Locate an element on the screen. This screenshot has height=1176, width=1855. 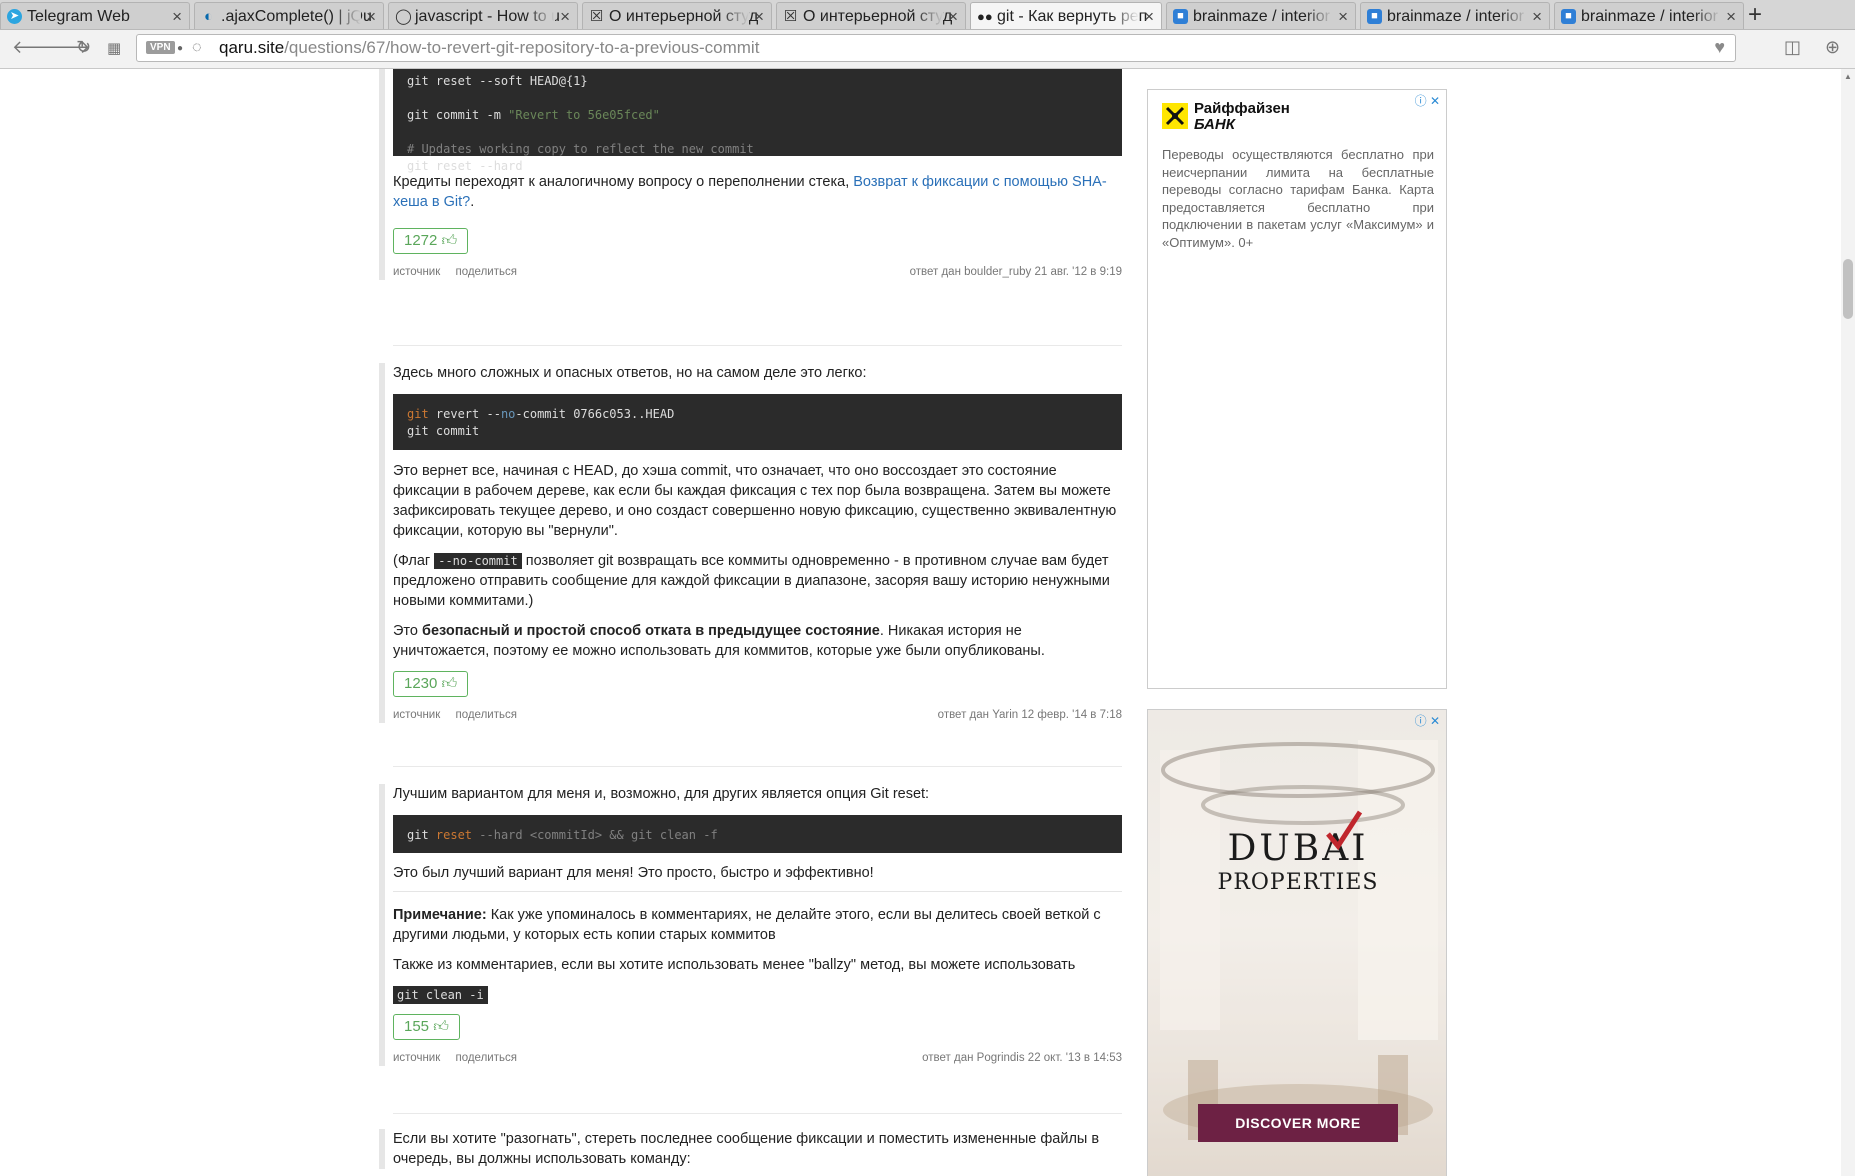
apps-grid-icon: ▦ is located at coordinates (114, 48).